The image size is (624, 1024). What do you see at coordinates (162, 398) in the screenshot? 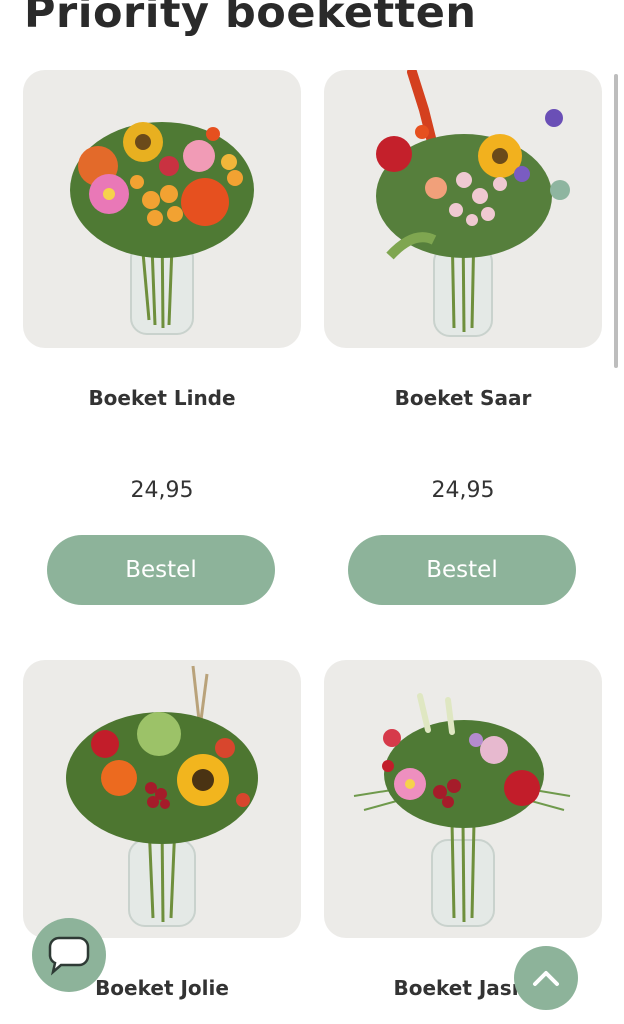
I see `product-name: Boeket Linde` at bounding box center [162, 398].